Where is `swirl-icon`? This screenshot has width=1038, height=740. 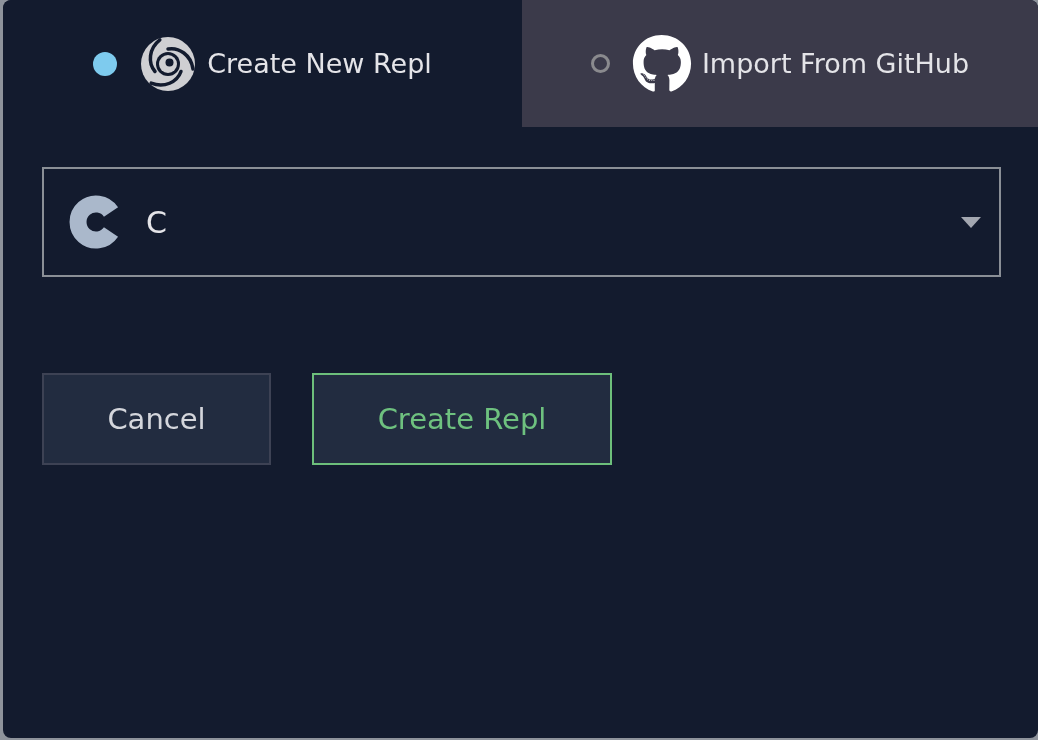 swirl-icon is located at coordinates (168, 63).